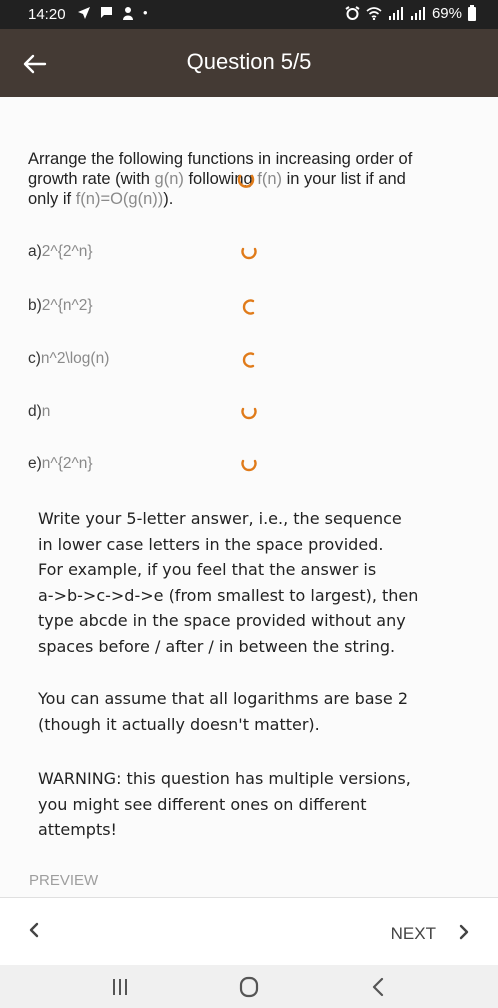  Describe the element at coordinates (249, 413) in the screenshot. I see `option-d-loading-icon` at that location.